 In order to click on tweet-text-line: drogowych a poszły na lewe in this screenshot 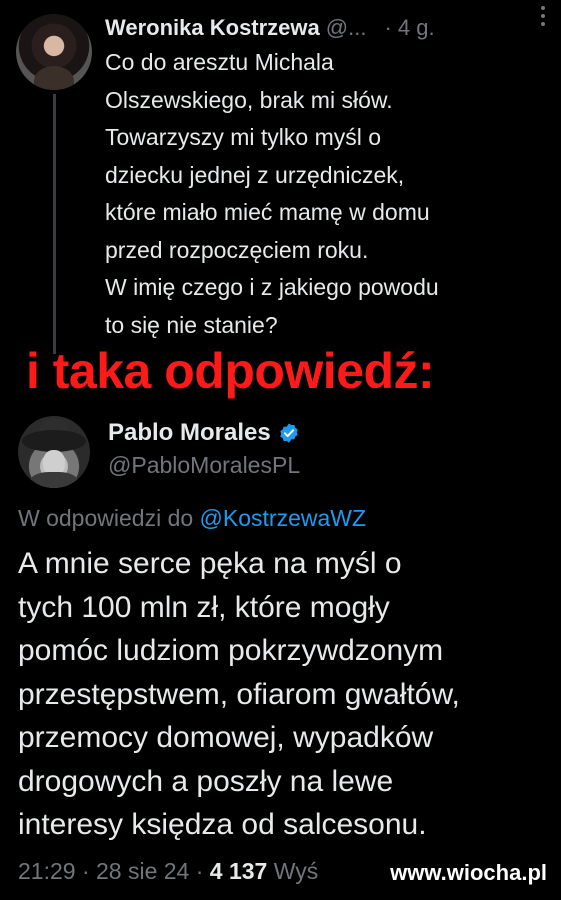, I will do `click(206, 781)`.